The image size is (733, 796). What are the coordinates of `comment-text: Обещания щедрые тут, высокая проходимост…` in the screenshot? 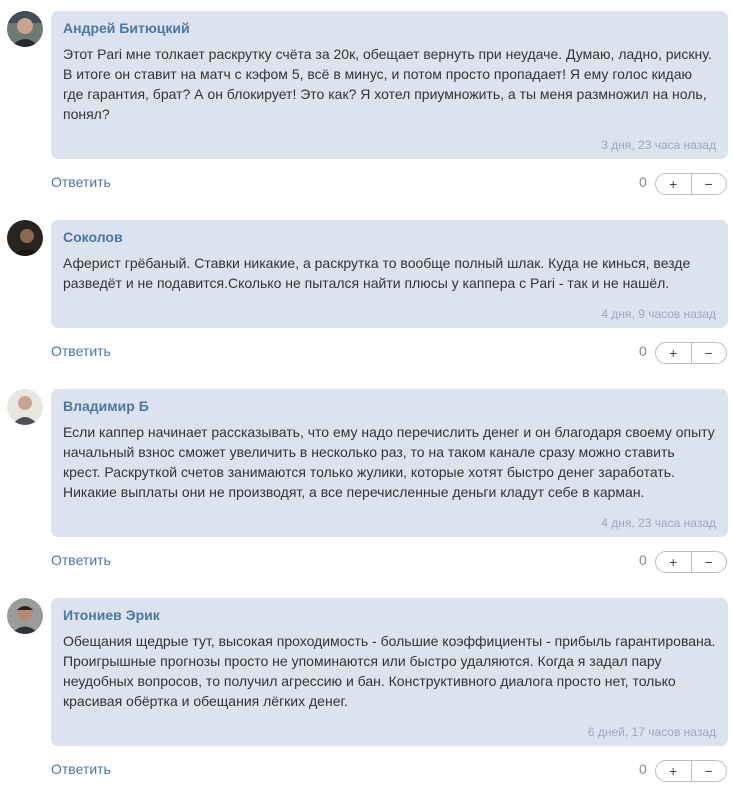 It's located at (389, 671).